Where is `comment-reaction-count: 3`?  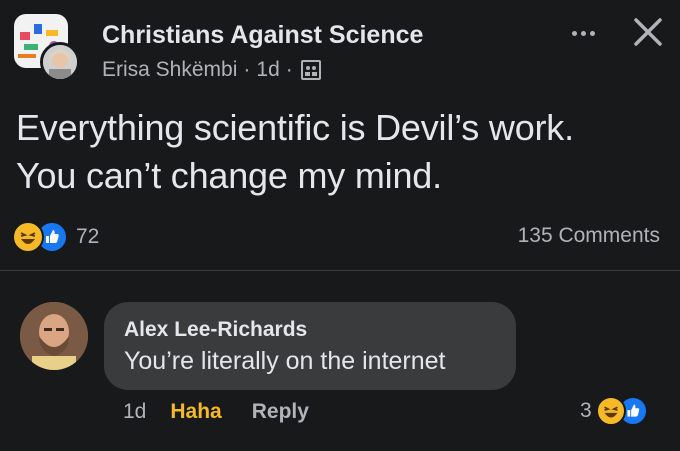
comment-reaction-count: 3 is located at coordinates (586, 410).